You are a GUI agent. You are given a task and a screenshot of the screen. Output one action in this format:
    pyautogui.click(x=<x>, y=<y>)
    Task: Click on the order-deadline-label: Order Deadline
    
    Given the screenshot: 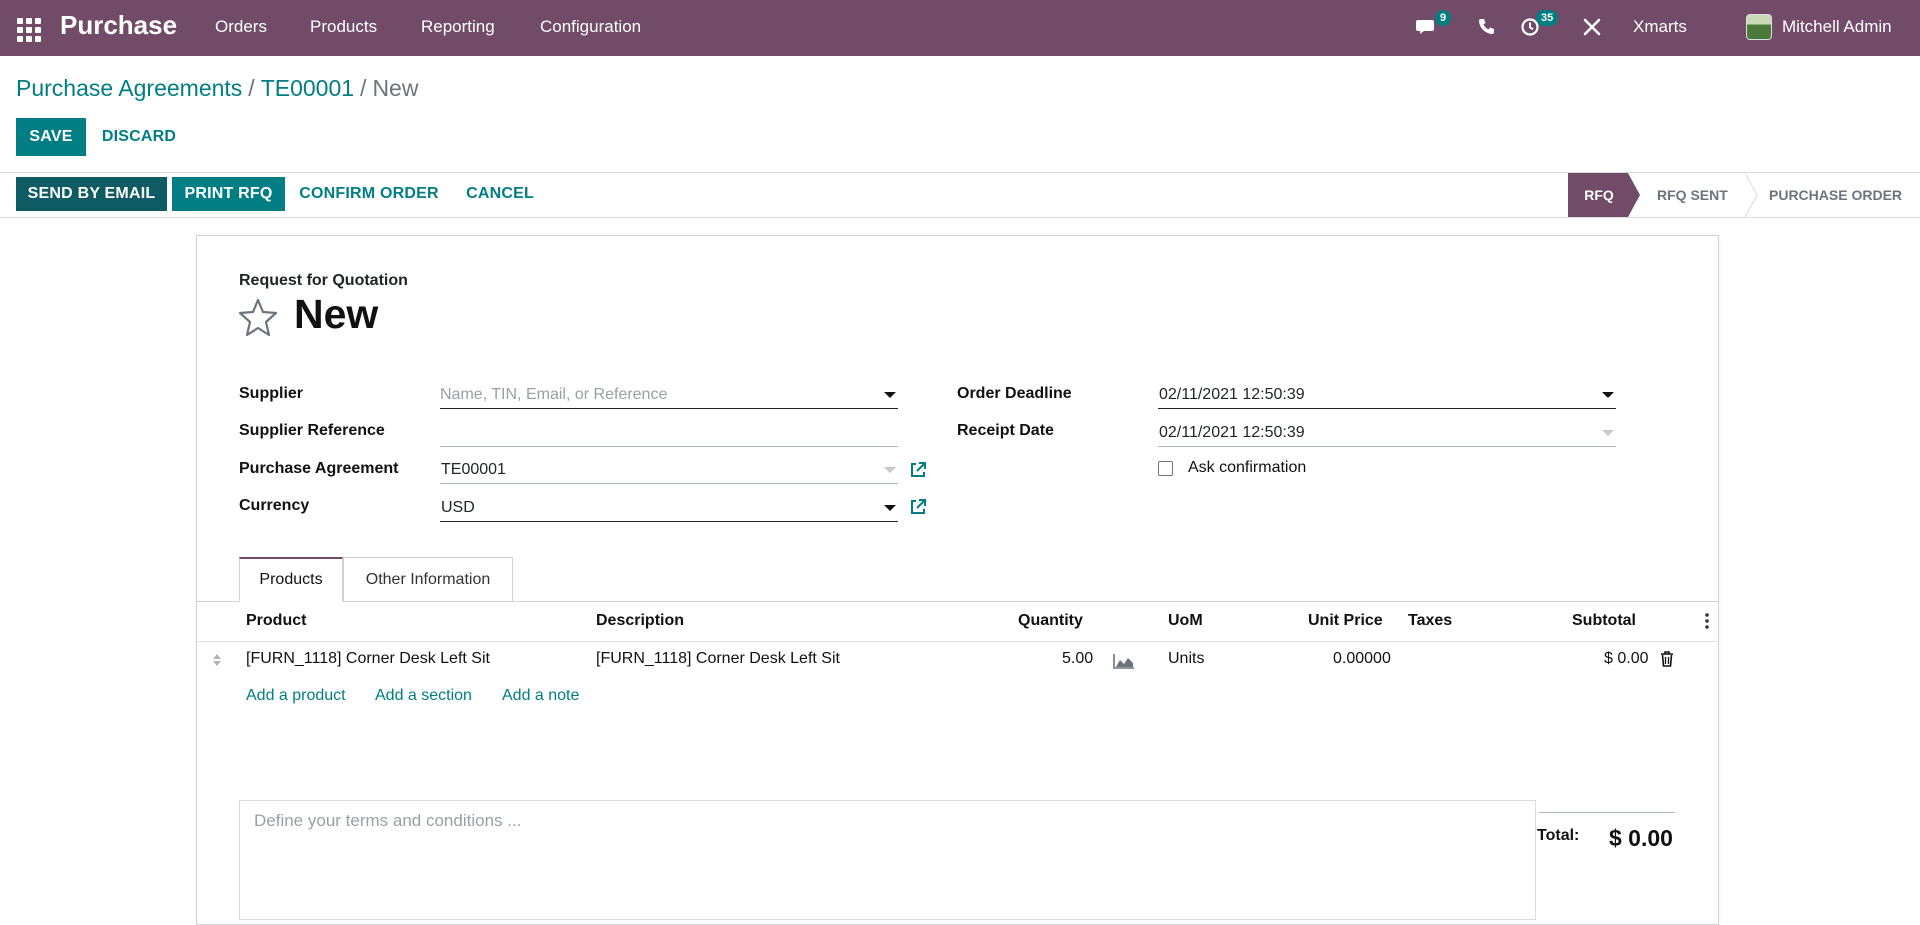 What is the action you would take?
    pyautogui.click(x=1014, y=393)
    